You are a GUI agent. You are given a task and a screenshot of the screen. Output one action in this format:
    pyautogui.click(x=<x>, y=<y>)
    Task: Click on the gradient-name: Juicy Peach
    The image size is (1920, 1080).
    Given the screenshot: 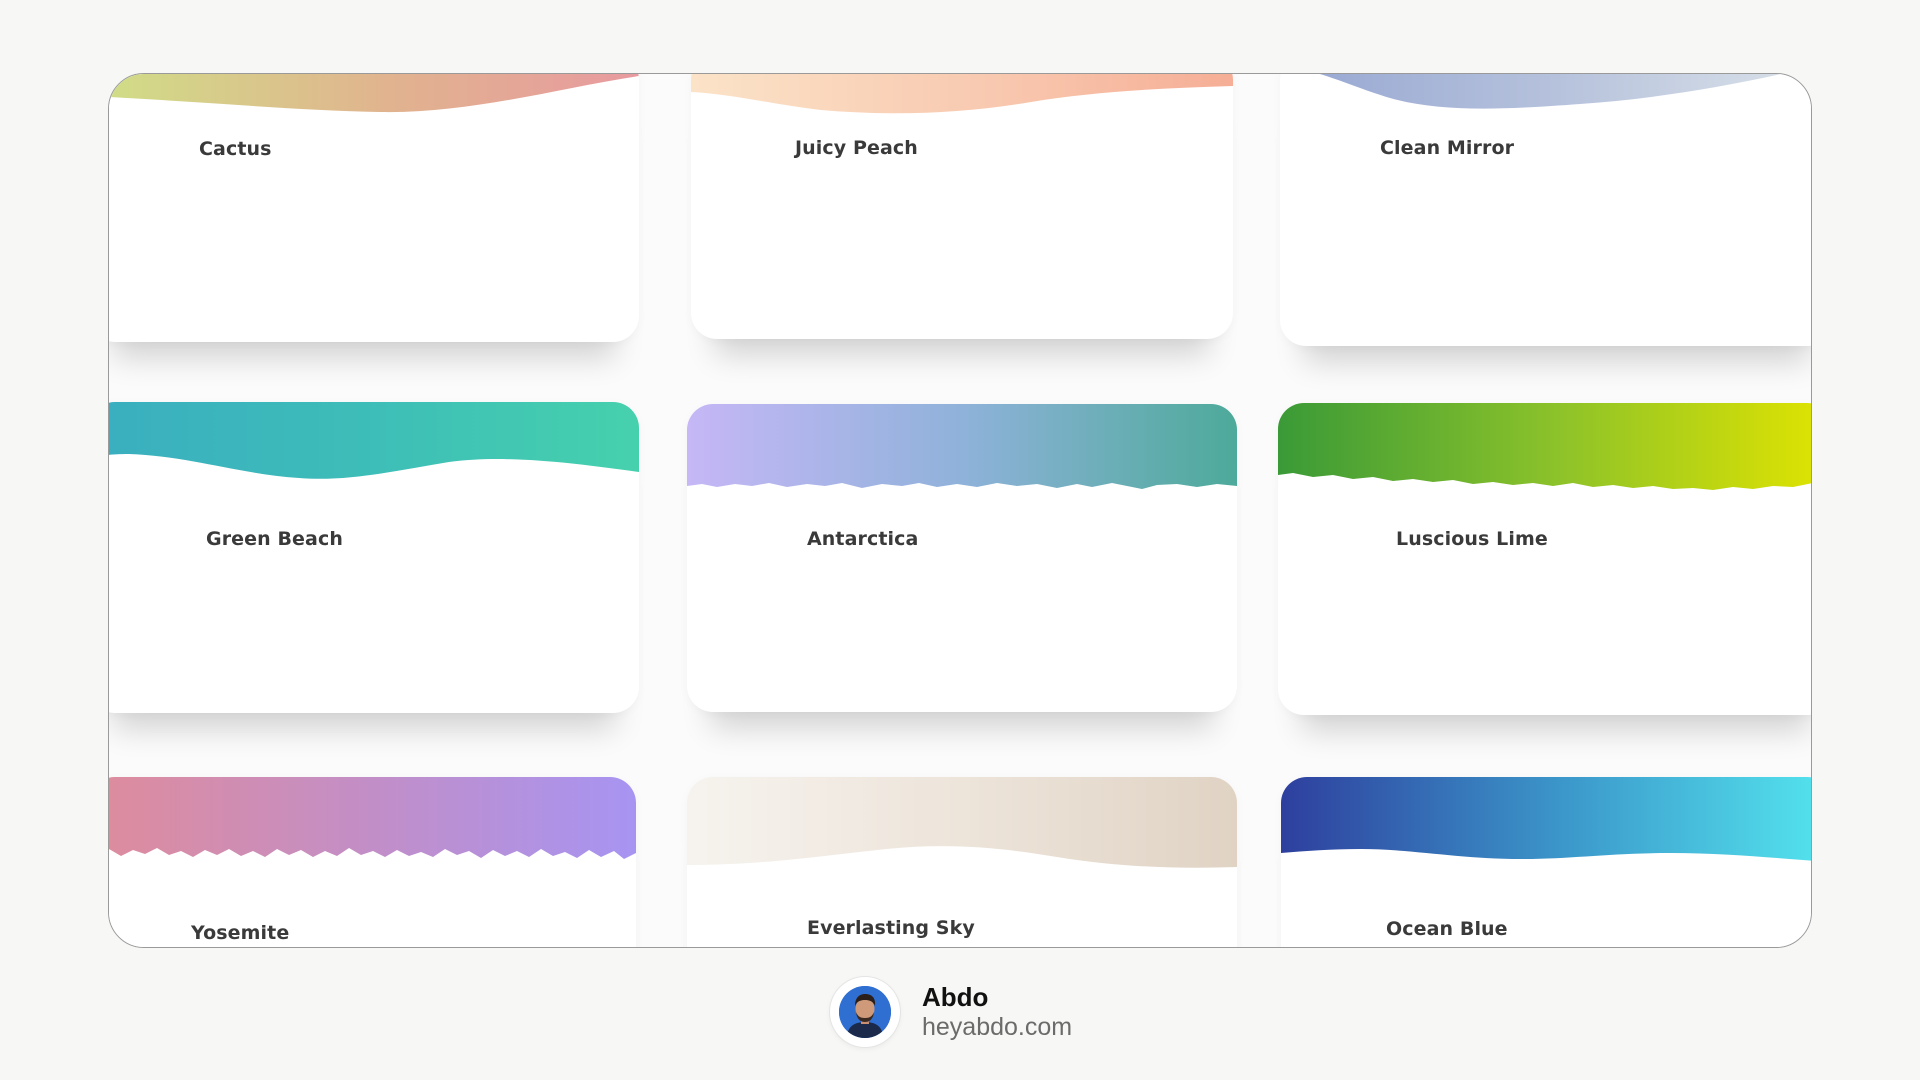 What is the action you would take?
    pyautogui.click(x=856, y=148)
    